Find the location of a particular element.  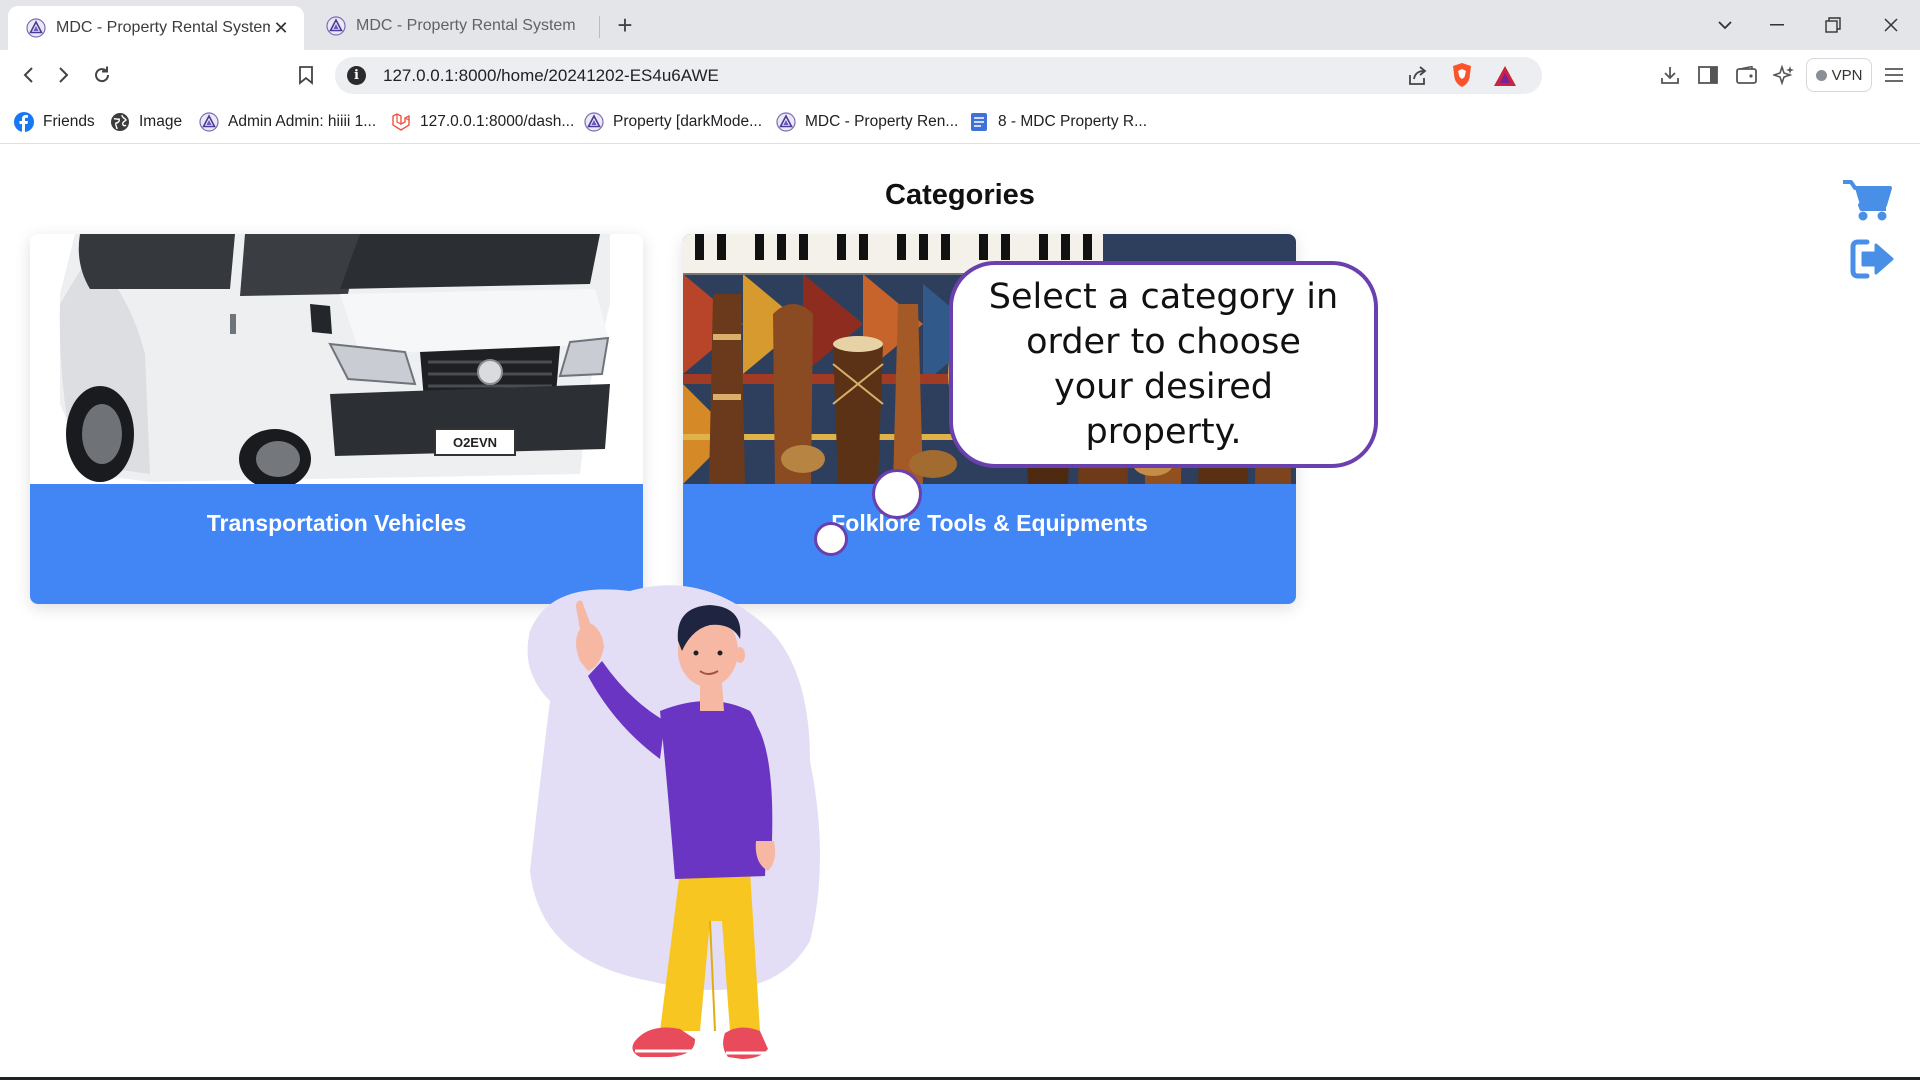

sidebar-icon is located at coordinates (1708, 75).